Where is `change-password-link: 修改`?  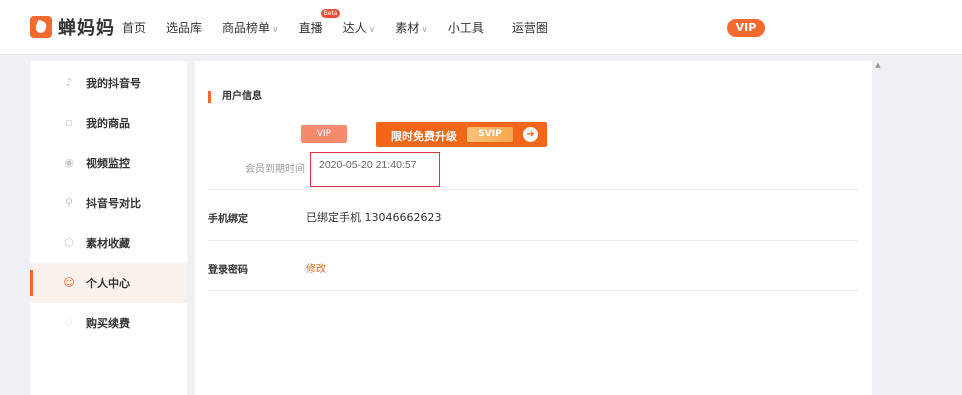 change-password-link: 修改 is located at coordinates (316, 267).